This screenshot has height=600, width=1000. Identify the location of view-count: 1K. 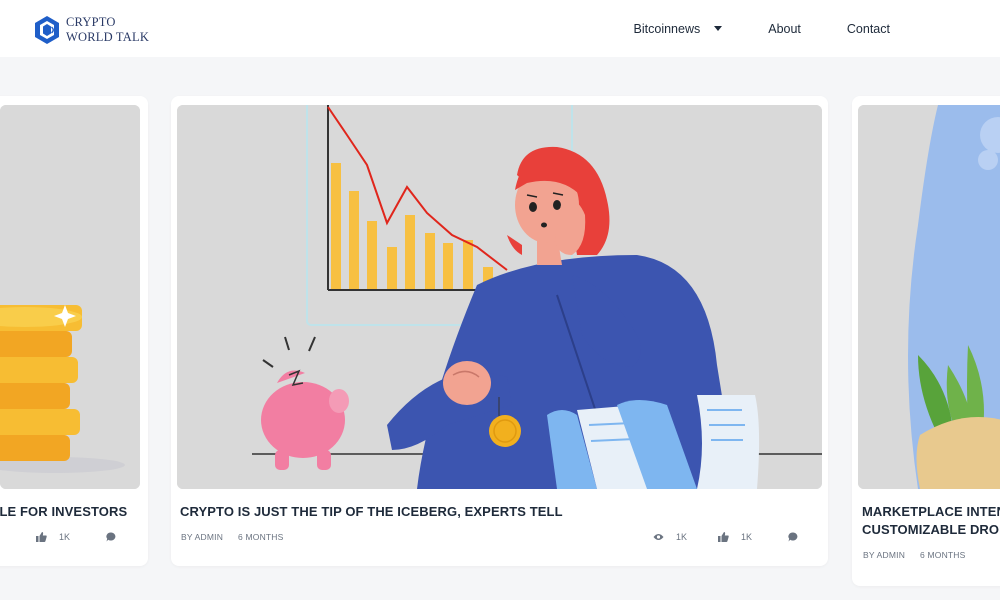
(670, 537).